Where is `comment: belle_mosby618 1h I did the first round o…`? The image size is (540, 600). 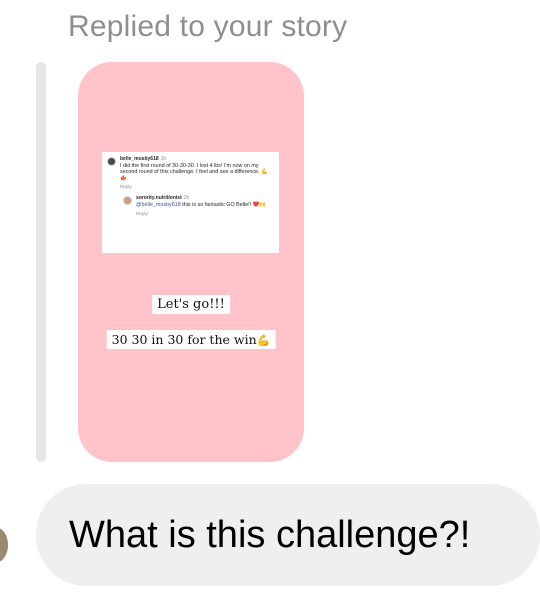 comment: belle_mosby618 1h I did the first round o… is located at coordinates (190, 172).